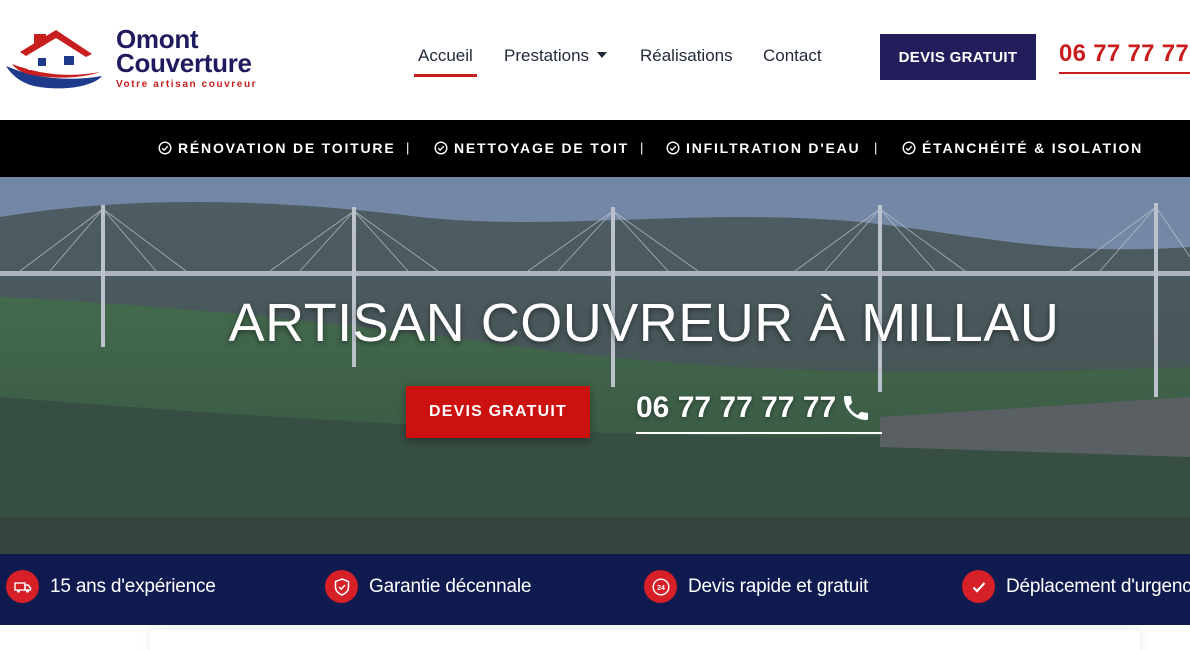 Image resolution: width=1190 pixels, height=650 pixels. I want to click on 24h-icon: 24, so click(660, 586).